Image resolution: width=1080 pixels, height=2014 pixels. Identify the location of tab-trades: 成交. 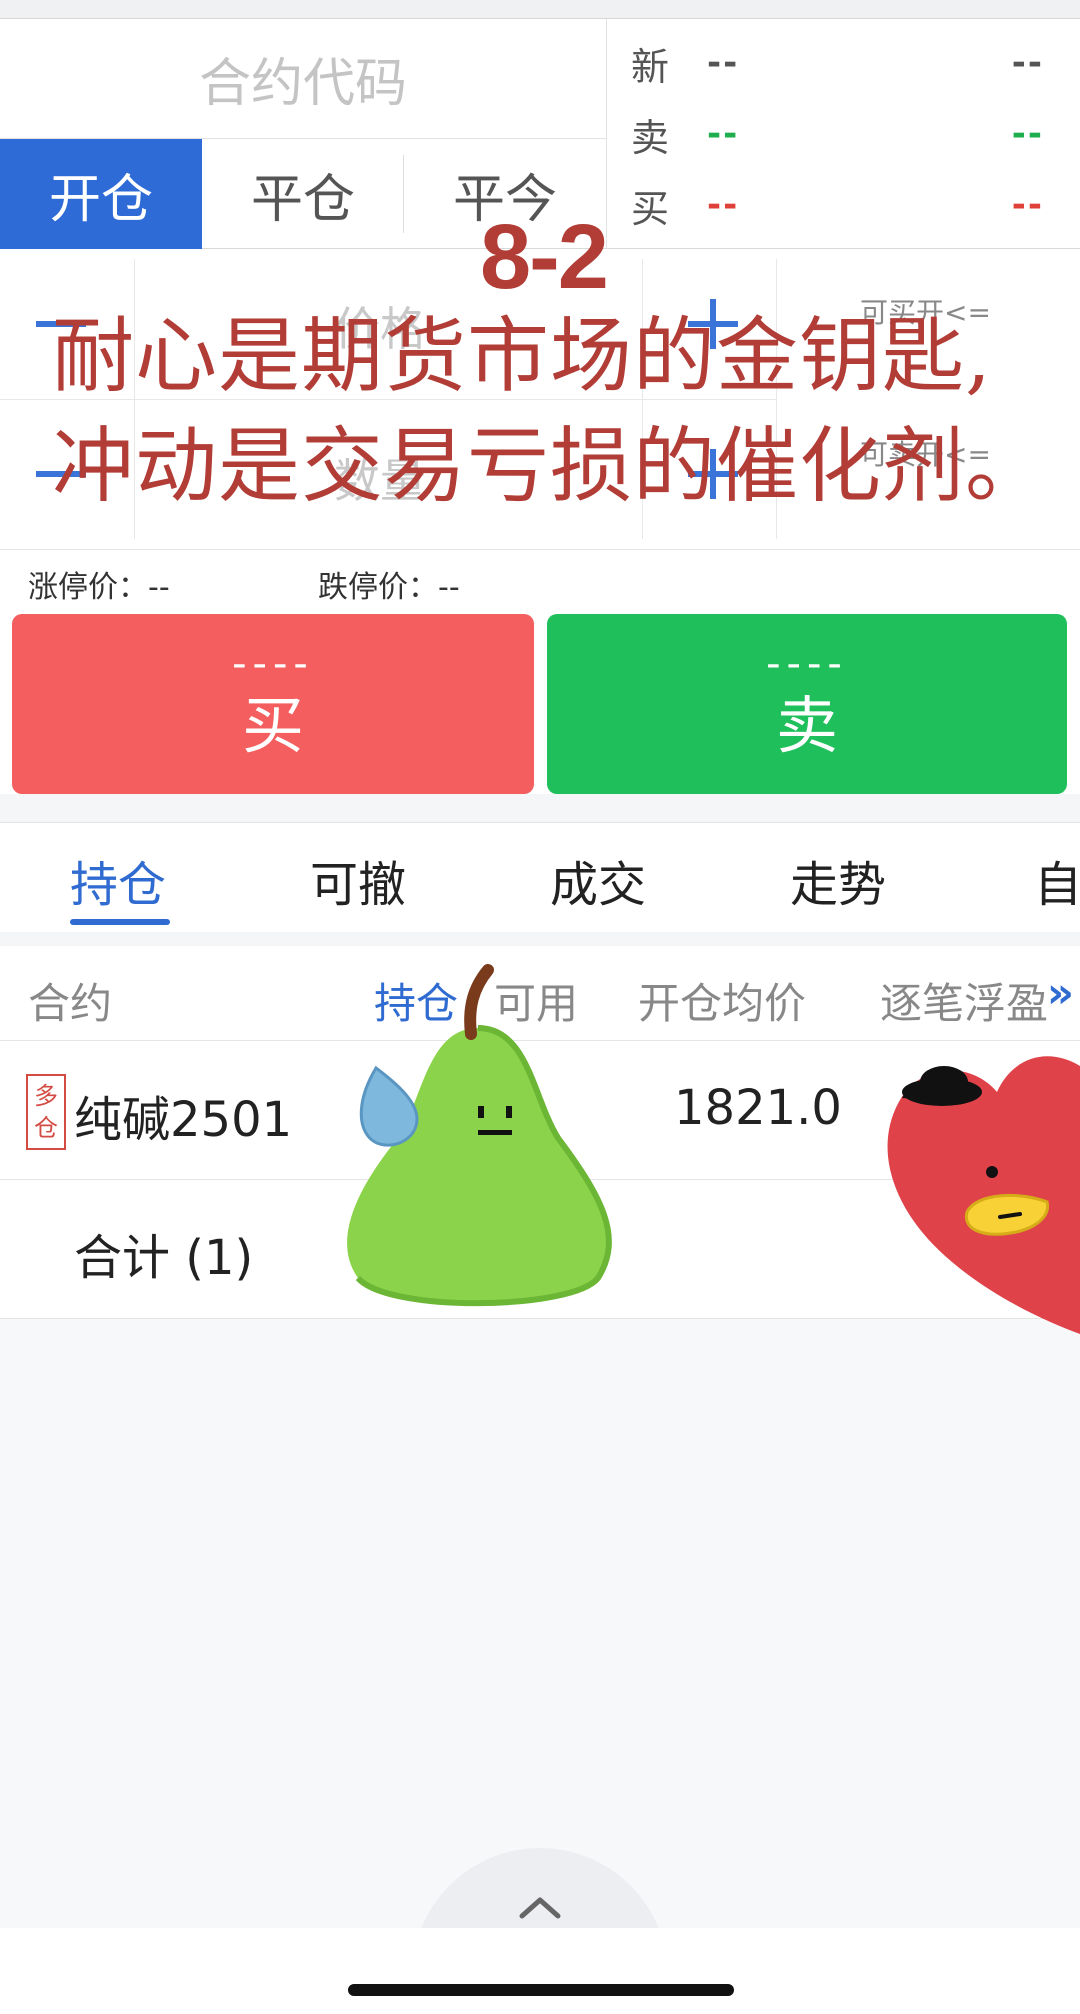
(598, 880).